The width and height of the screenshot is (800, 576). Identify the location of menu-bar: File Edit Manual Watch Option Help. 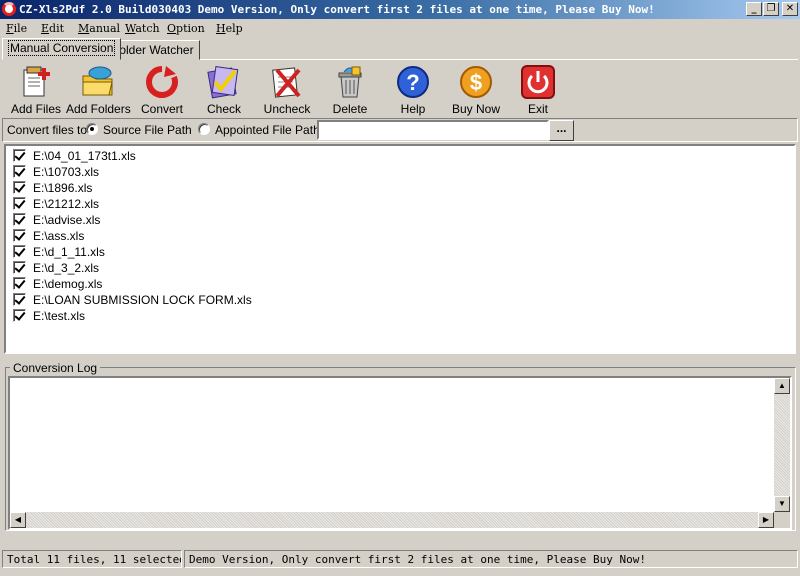
(400, 28).